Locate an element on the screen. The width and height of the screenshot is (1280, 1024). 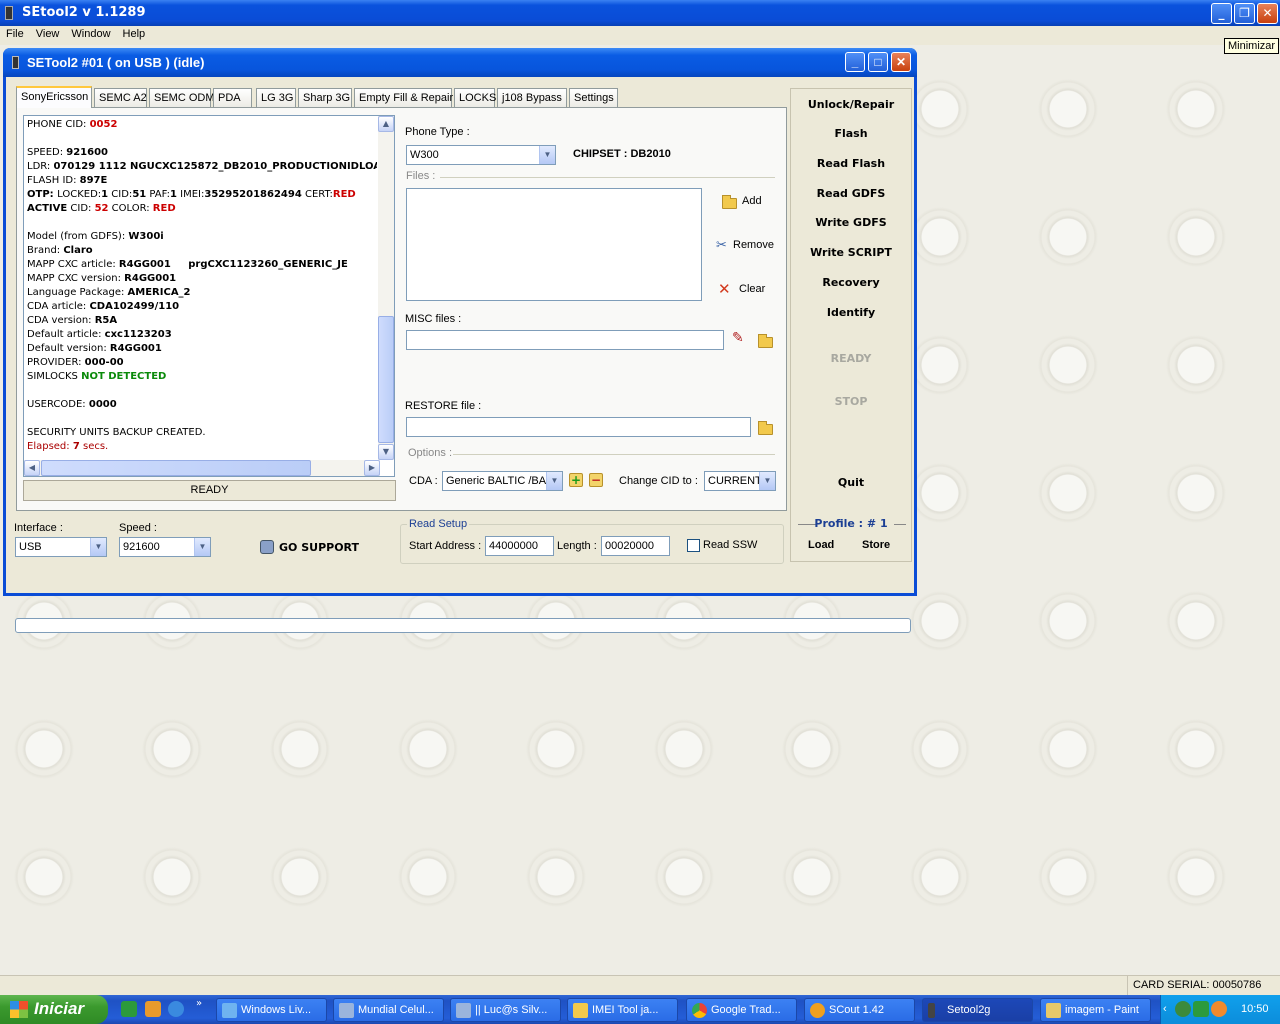
misc-folder-icon is located at coordinates (765, 341).